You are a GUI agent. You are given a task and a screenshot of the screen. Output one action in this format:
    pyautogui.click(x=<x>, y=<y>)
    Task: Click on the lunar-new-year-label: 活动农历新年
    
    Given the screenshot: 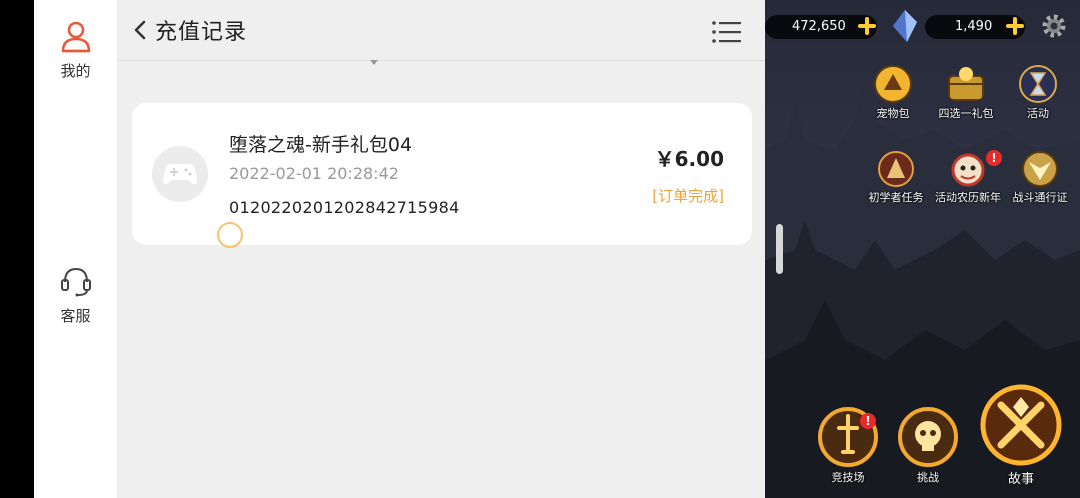 What is the action you would take?
    pyautogui.click(x=968, y=197)
    